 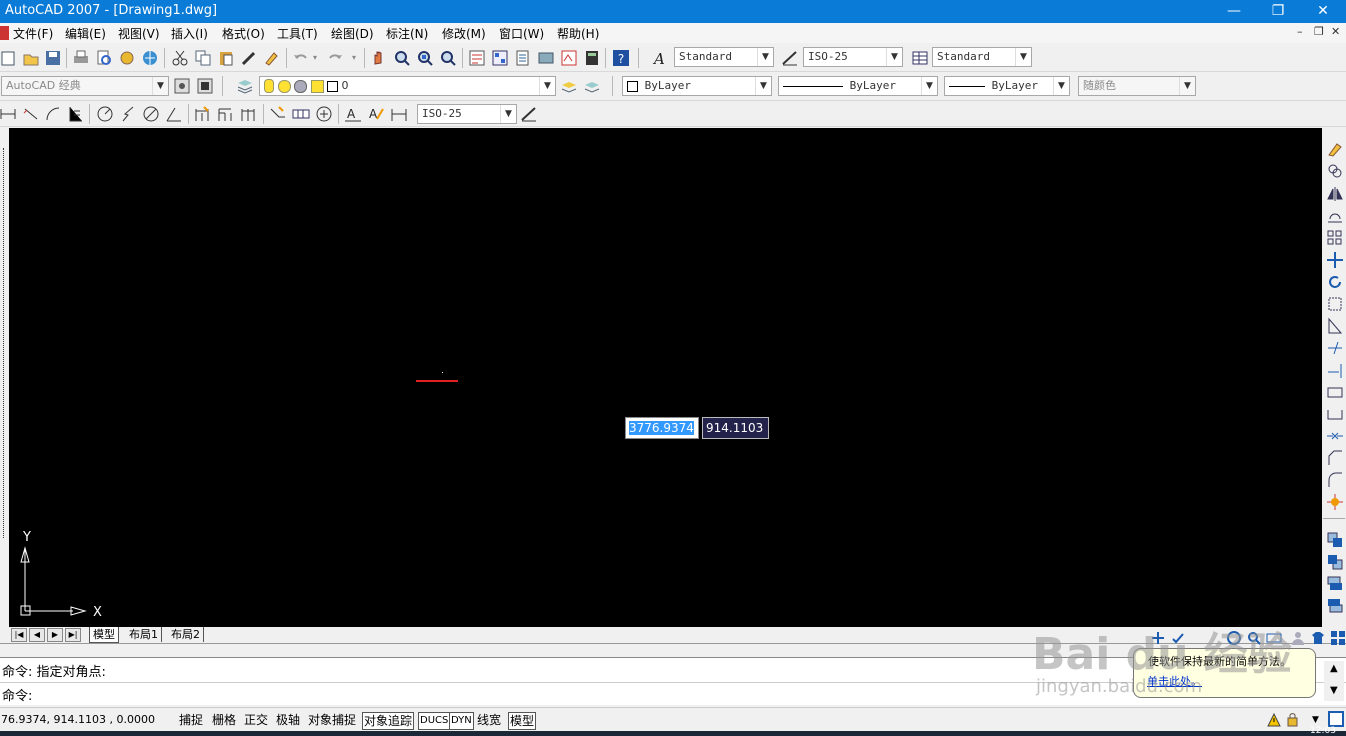 What do you see at coordinates (461, 721) in the screenshot?
I see `dyn-toggle: DYN` at bounding box center [461, 721].